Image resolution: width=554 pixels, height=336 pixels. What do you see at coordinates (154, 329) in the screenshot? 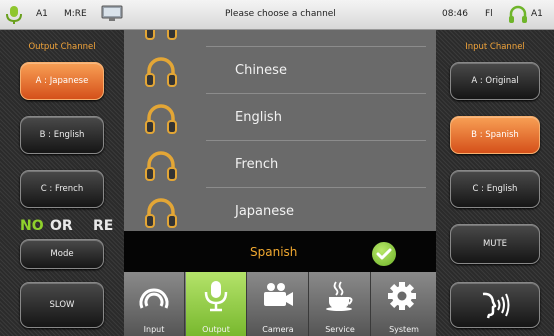
I see `tab-label: Input` at bounding box center [154, 329].